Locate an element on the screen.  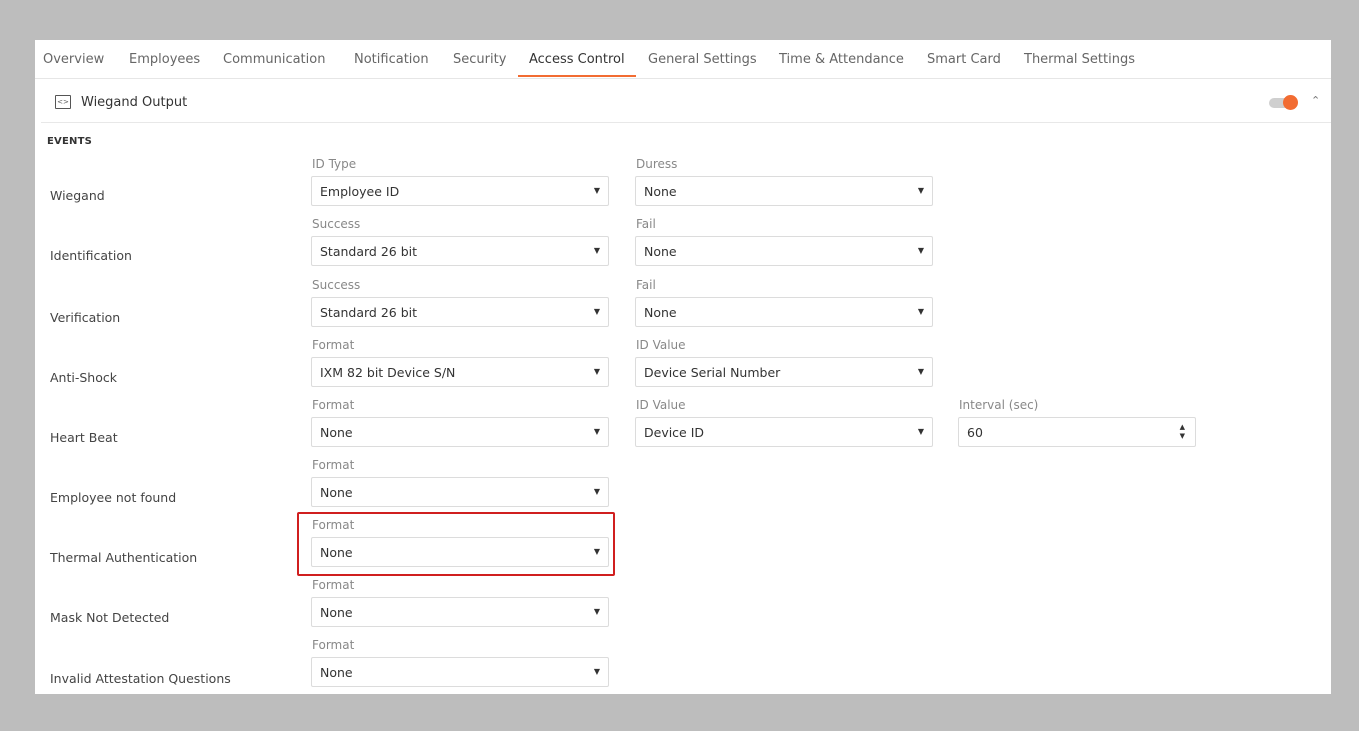
code-card-icon: <> is located at coordinates (63, 102).